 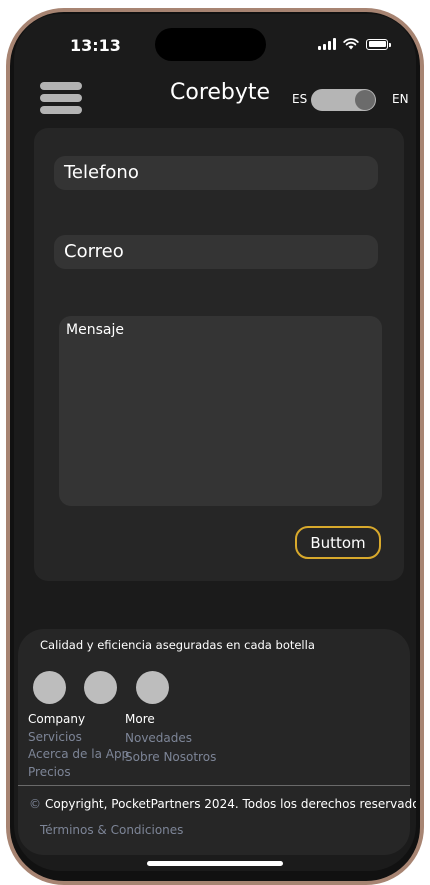 What do you see at coordinates (140, 719) in the screenshot?
I see `footer-column-title-more: More` at bounding box center [140, 719].